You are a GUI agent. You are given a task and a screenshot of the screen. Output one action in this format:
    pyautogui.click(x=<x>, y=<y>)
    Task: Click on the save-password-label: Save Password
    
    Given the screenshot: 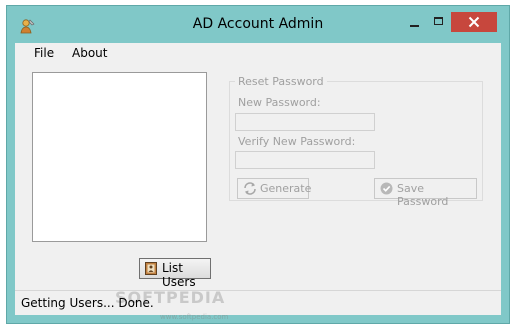 What is the action you would take?
    pyautogui.click(x=423, y=195)
    